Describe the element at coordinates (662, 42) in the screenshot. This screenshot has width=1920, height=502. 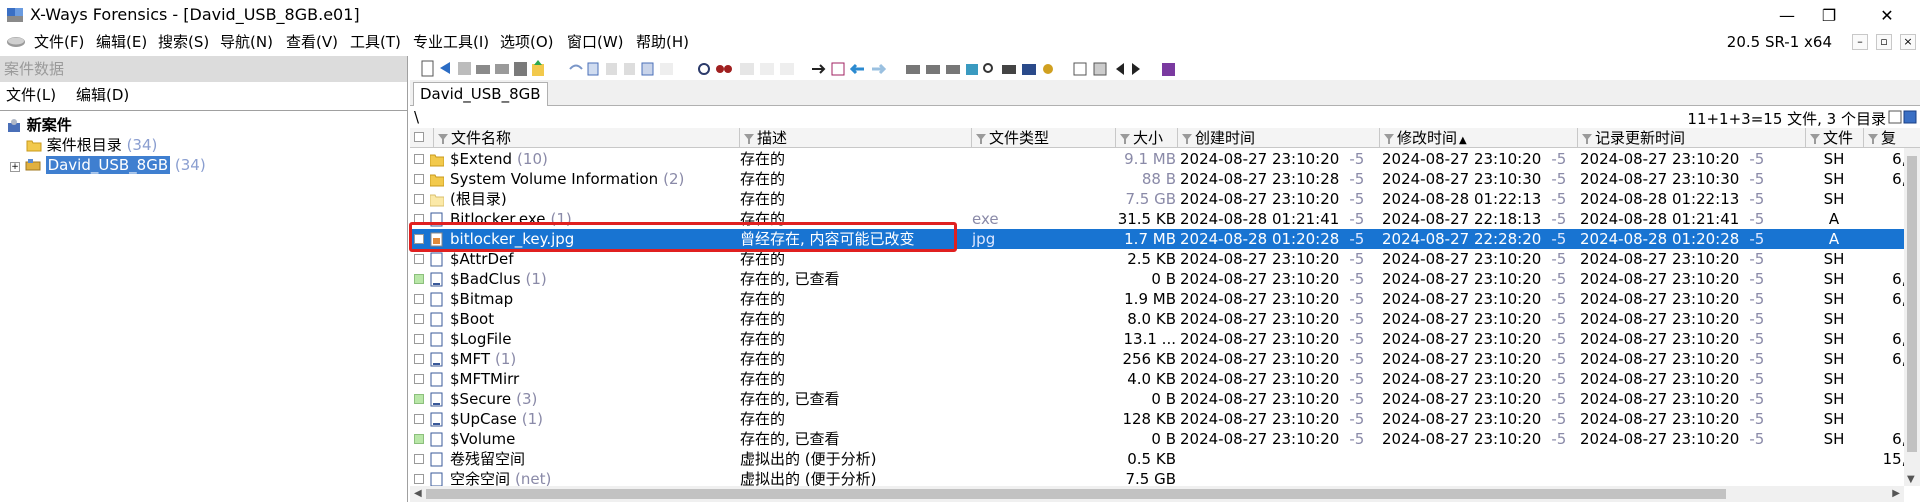
I see `menu-help: 帮助(H)` at that location.